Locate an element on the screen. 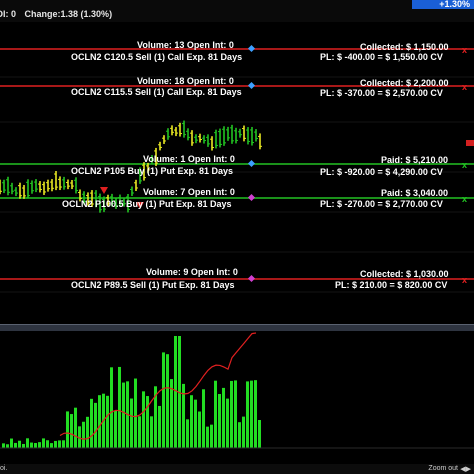  option-edge-marker-1: x is located at coordinates (464, 87).